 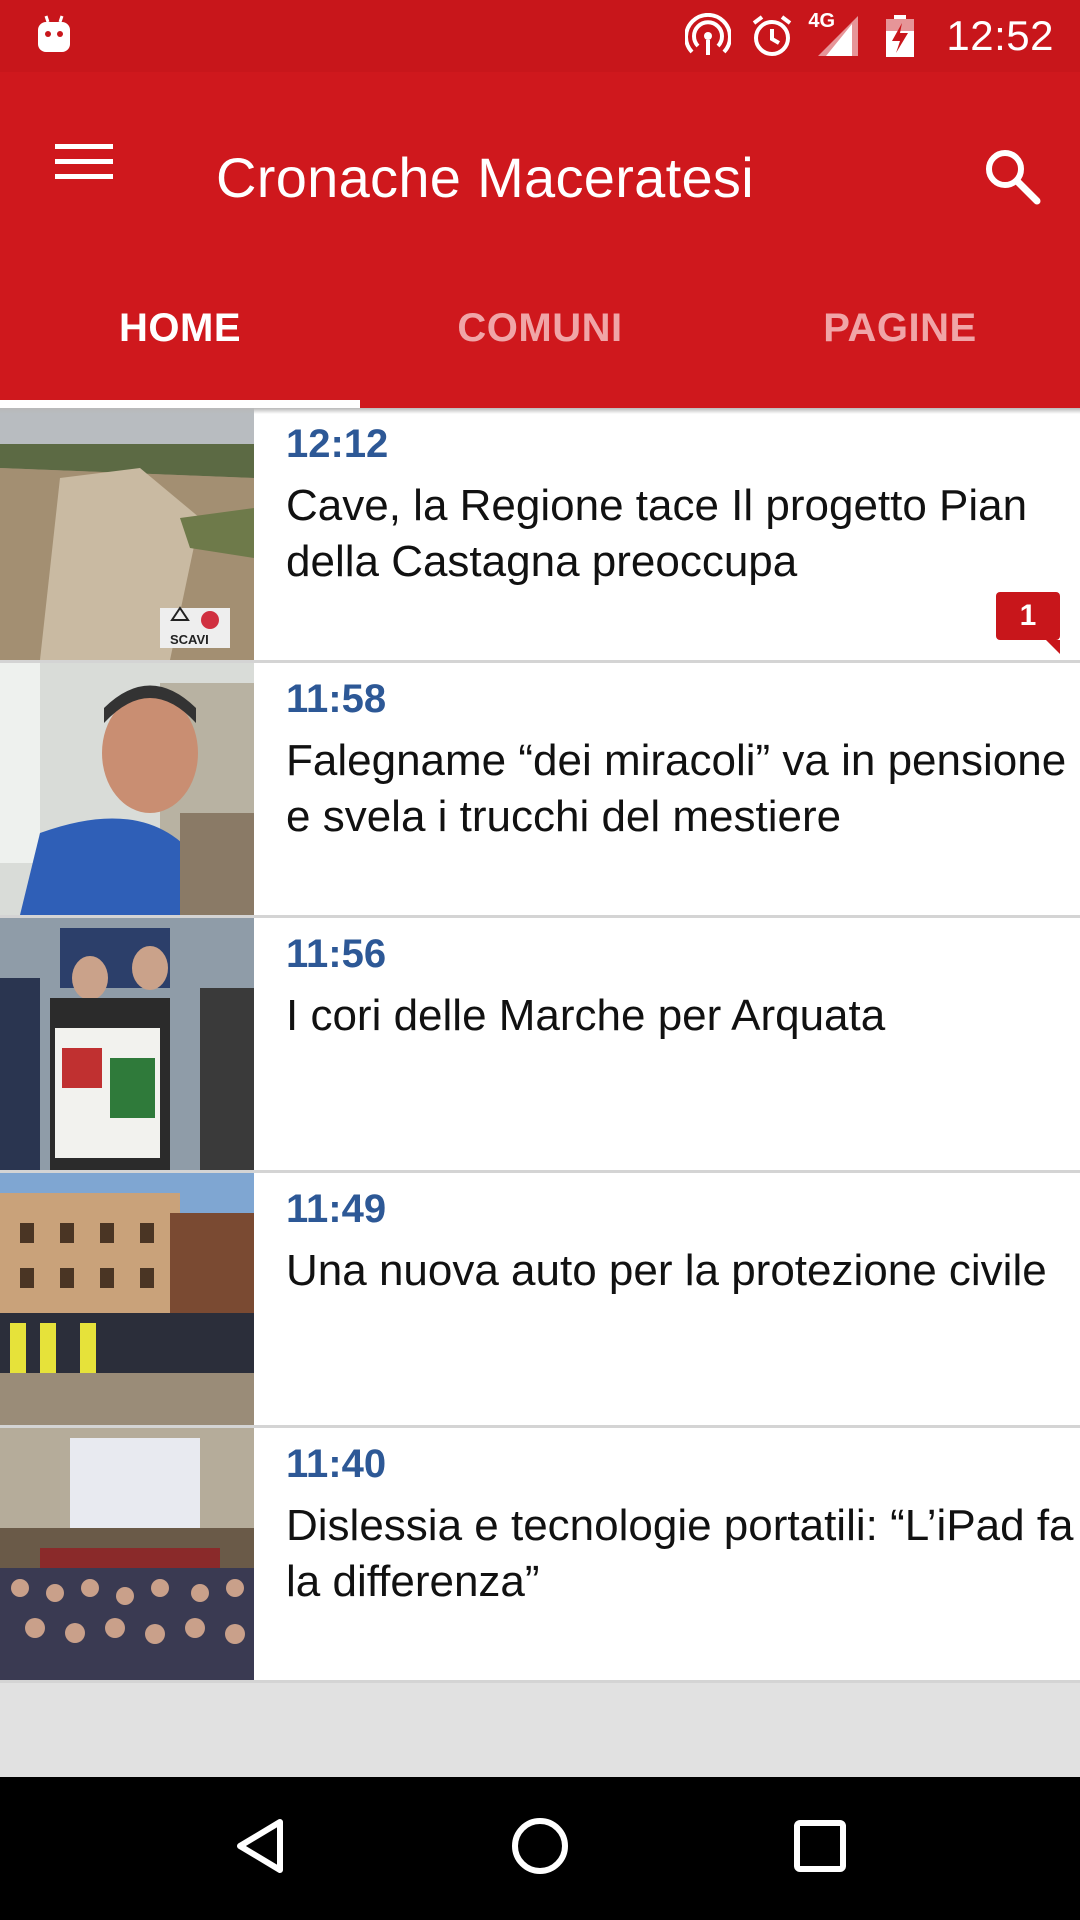 I want to click on news-item: 11:56 I cori delle Marche per Arquata, so click(x=540, y=1045).